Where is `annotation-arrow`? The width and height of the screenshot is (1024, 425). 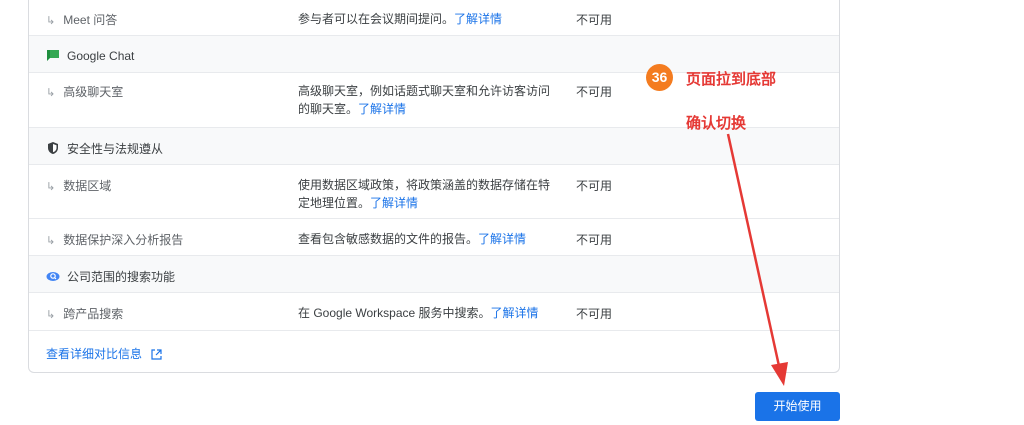
annotation-arrow is located at coordinates (757, 259).